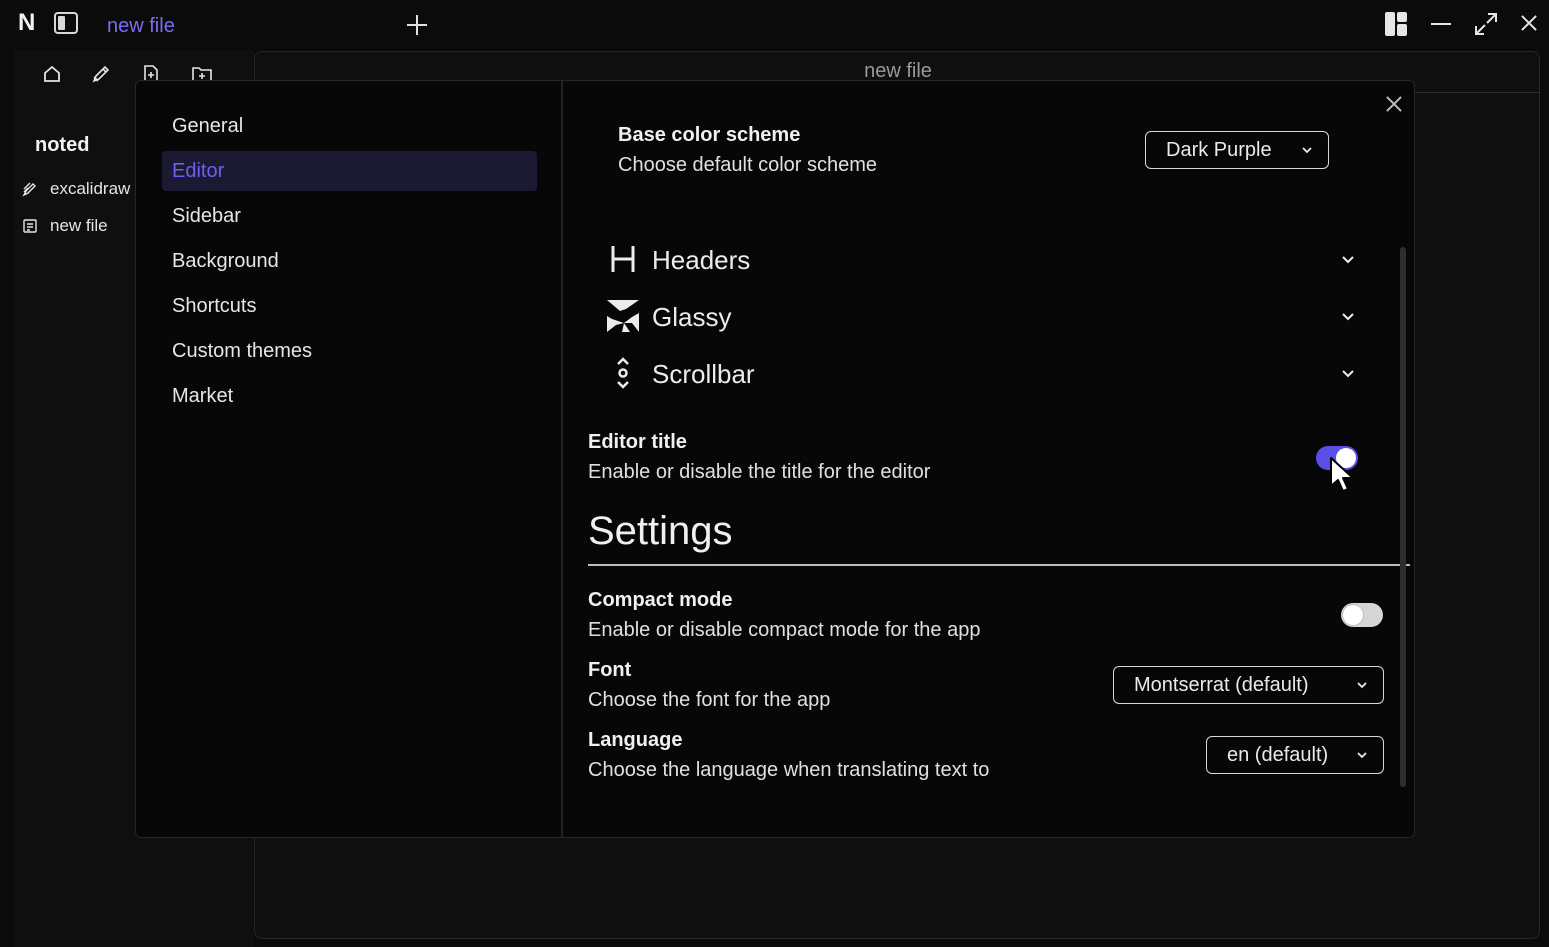 The width and height of the screenshot is (1549, 947). What do you see at coordinates (991, 373) in the screenshot?
I see `accordion-scrollbar: Scrollbar` at bounding box center [991, 373].